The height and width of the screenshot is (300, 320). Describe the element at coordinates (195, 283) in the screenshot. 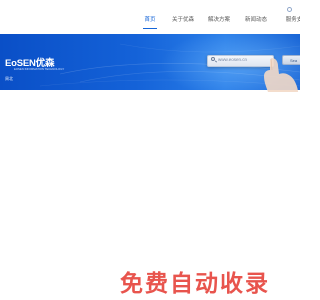

I see `watermark-text: 免费自动收录` at that location.